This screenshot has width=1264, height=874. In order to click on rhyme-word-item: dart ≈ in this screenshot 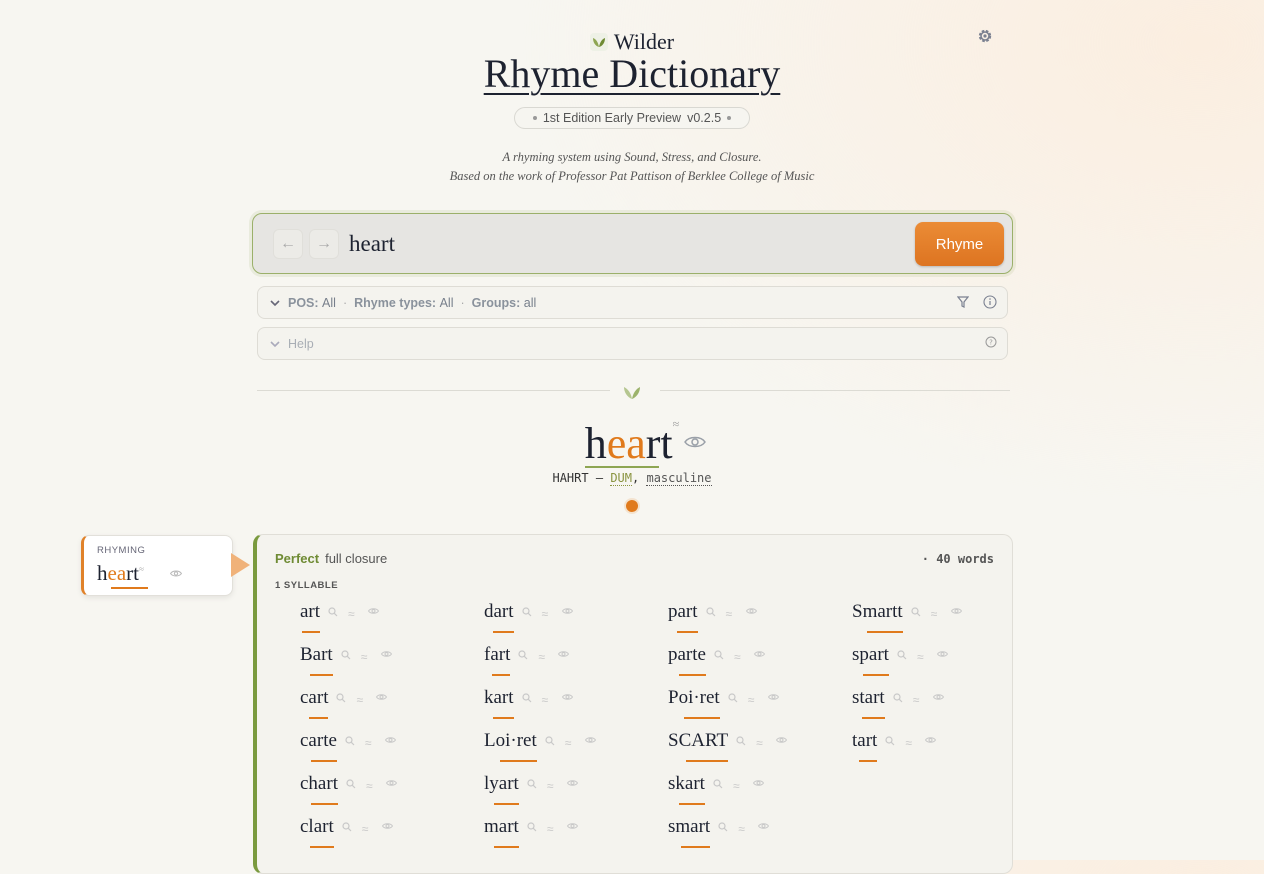, I will do `click(528, 617)`.